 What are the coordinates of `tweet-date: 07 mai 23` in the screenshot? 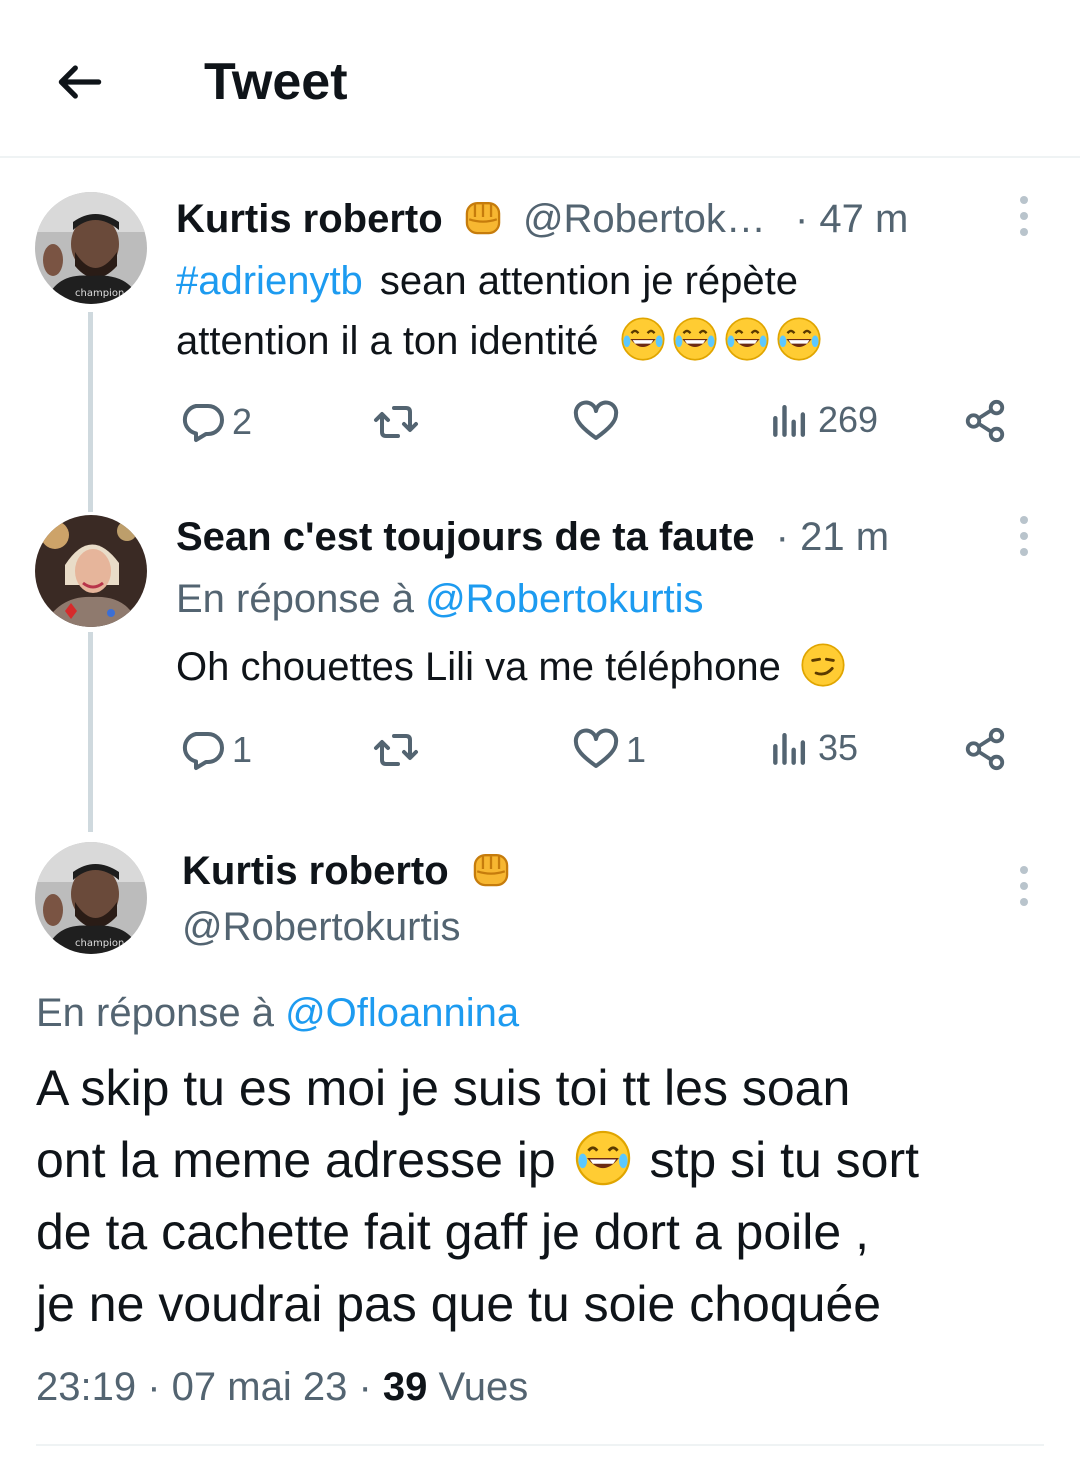 It's located at (260, 1387).